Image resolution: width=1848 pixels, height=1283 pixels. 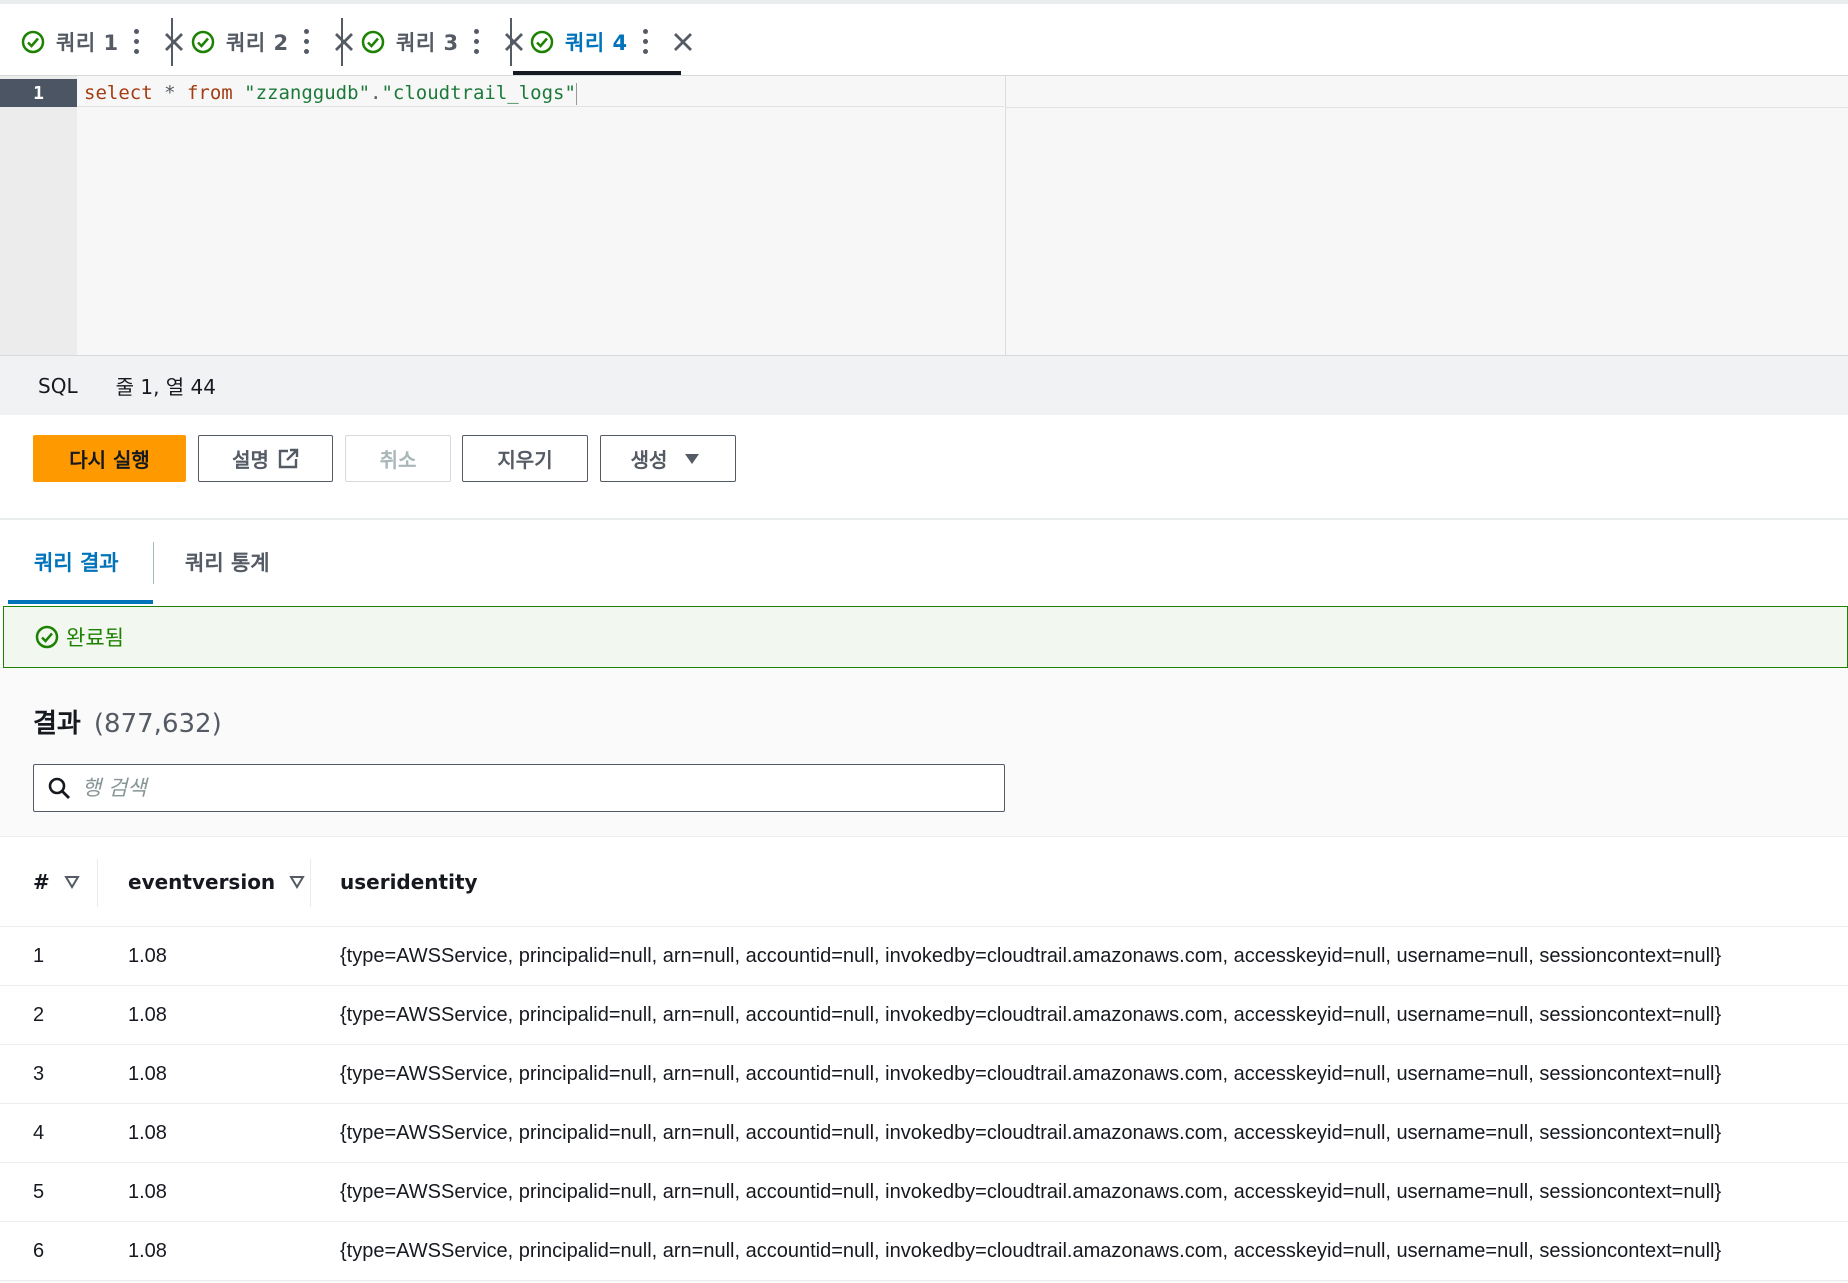 What do you see at coordinates (649, 460) in the screenshot?
I see `create-label: 생성` at bounding box center [649, 460].